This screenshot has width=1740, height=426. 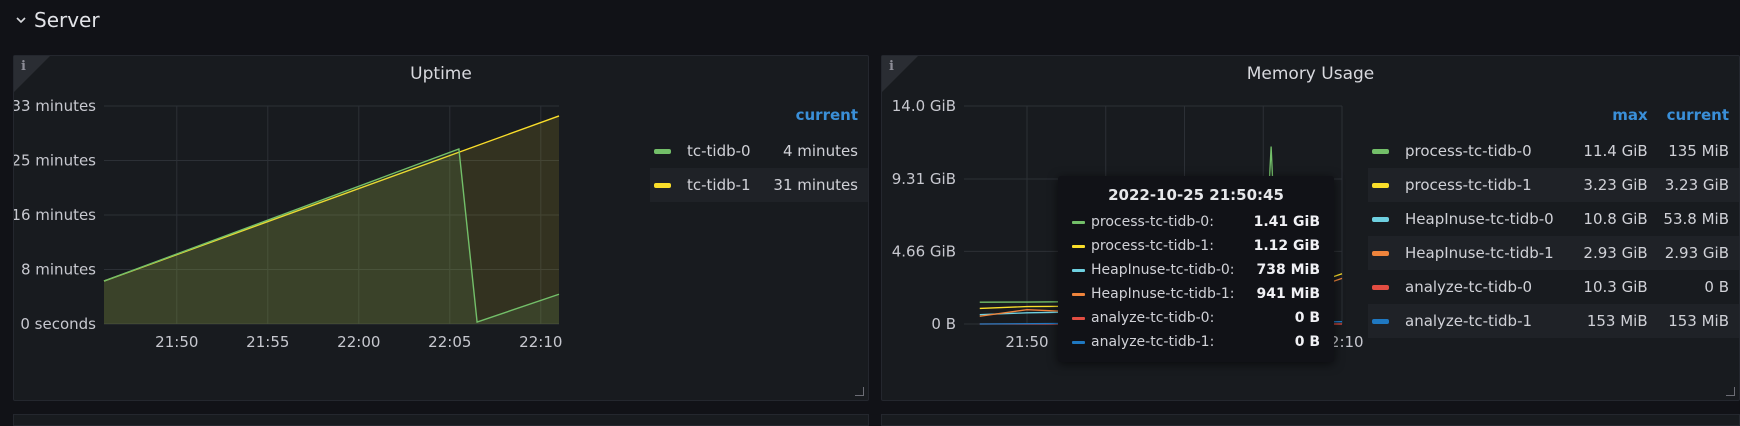 I want to click on legend-series-name: tc-tidb-0, so click(x=719, y=151).